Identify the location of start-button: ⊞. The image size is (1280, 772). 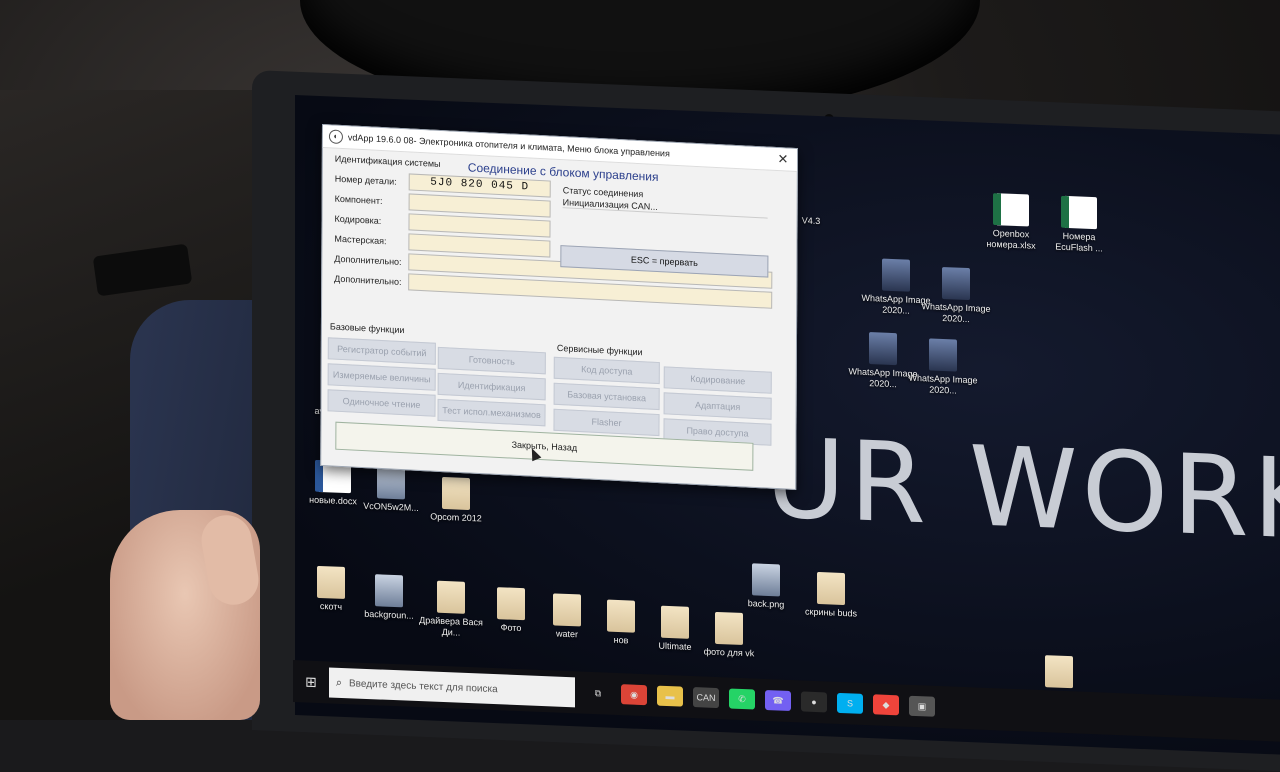
(311, 682).